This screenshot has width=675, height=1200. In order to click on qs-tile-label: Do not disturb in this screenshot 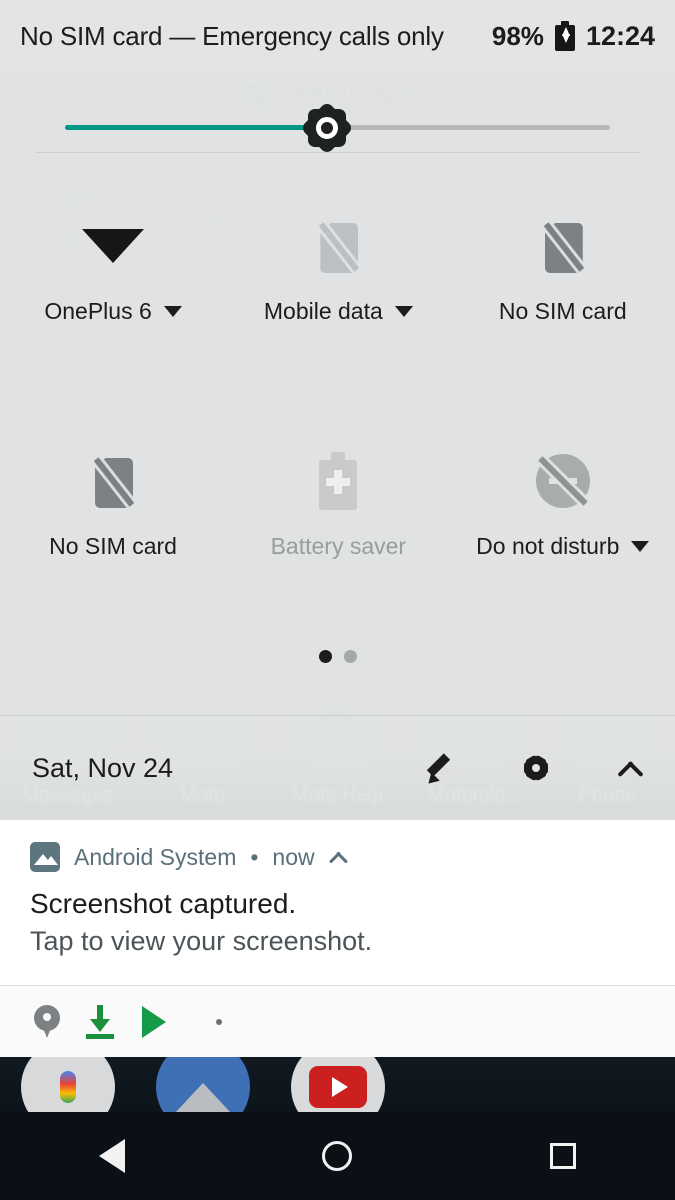, I will do `click(548, 546)`.